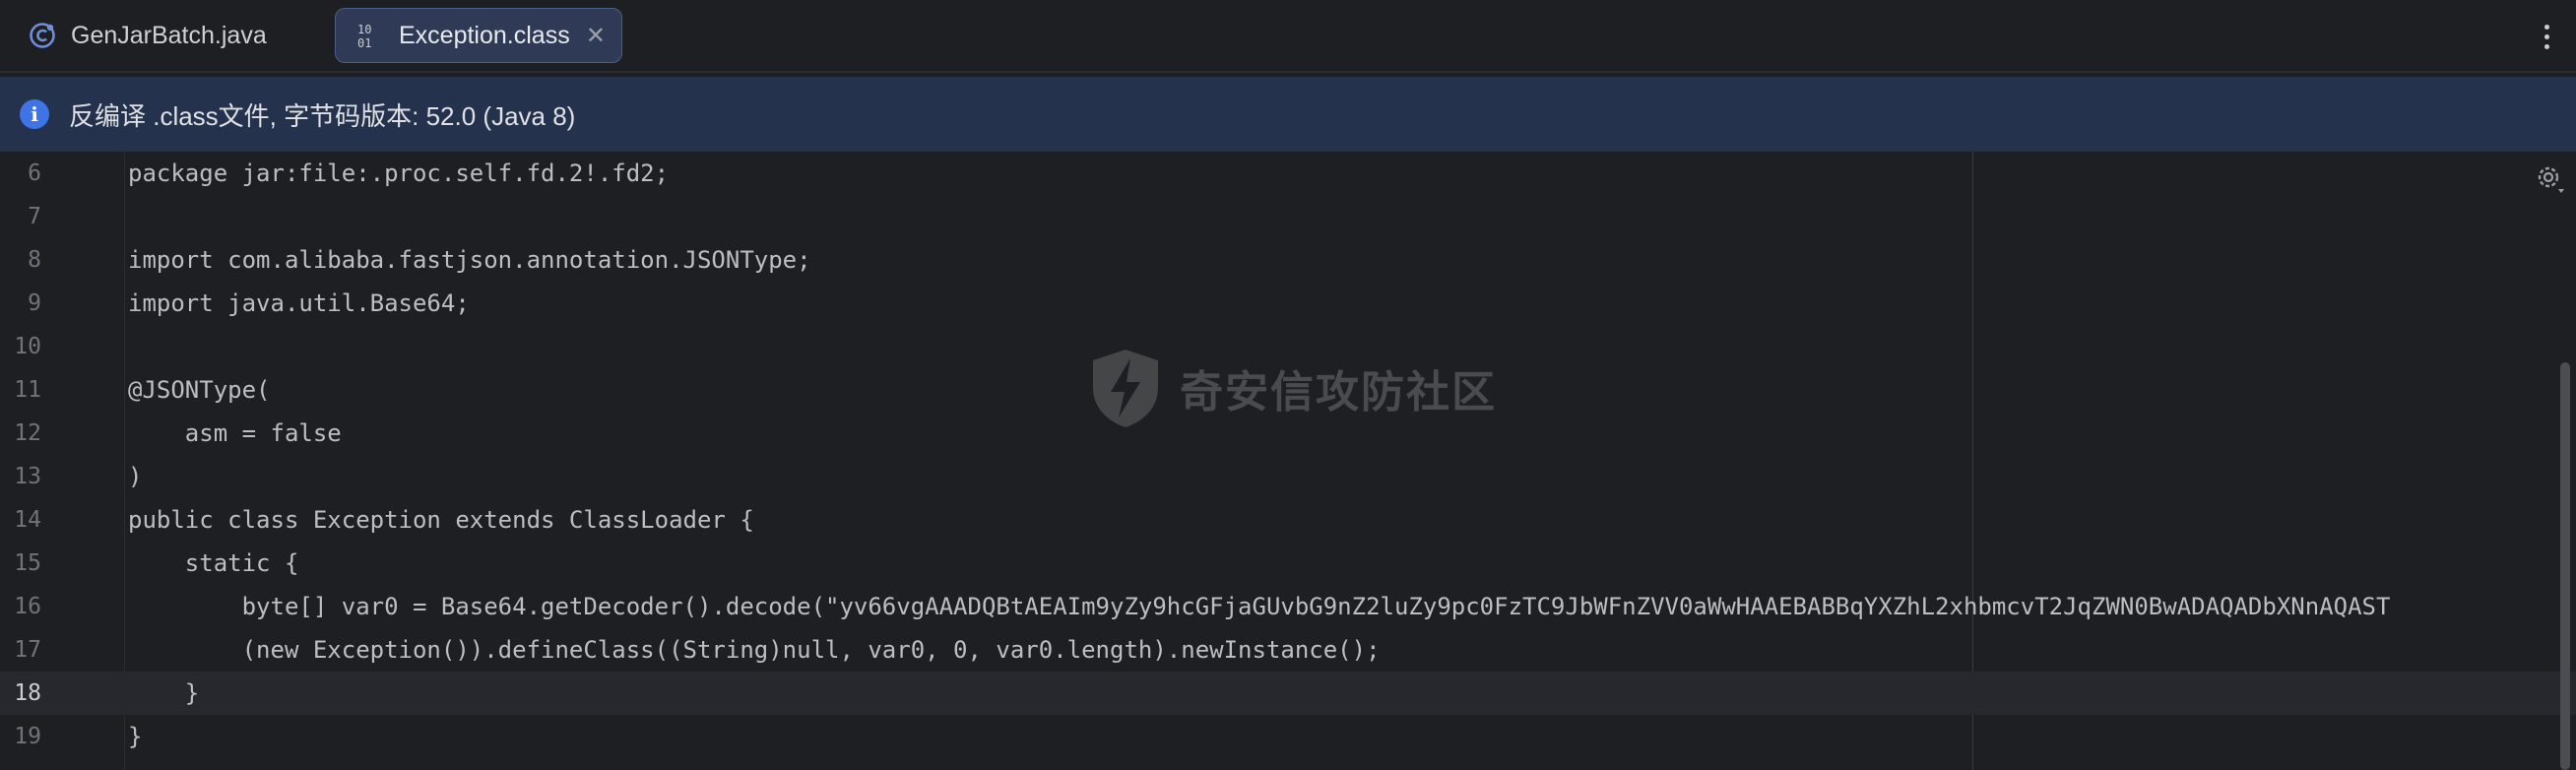 Image resolution: width=2576 pixels, height=770 pixels. I want to click on tab-exception-class: 10 01 Exception.class ✕, so click(478, 35).